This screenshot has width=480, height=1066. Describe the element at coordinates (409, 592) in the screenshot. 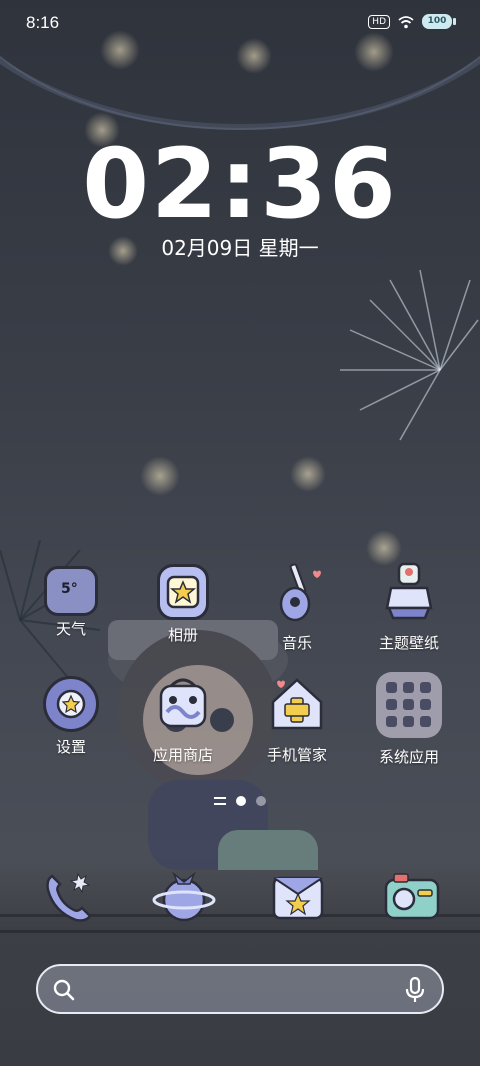

I see `theme-icon` at that location.